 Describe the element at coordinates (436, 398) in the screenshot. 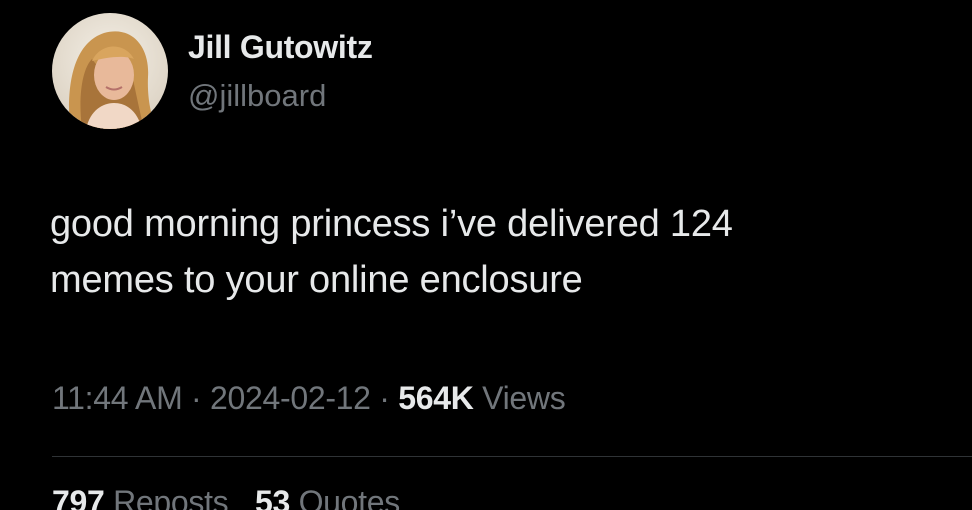

I see `views-count: 564K` at that location.